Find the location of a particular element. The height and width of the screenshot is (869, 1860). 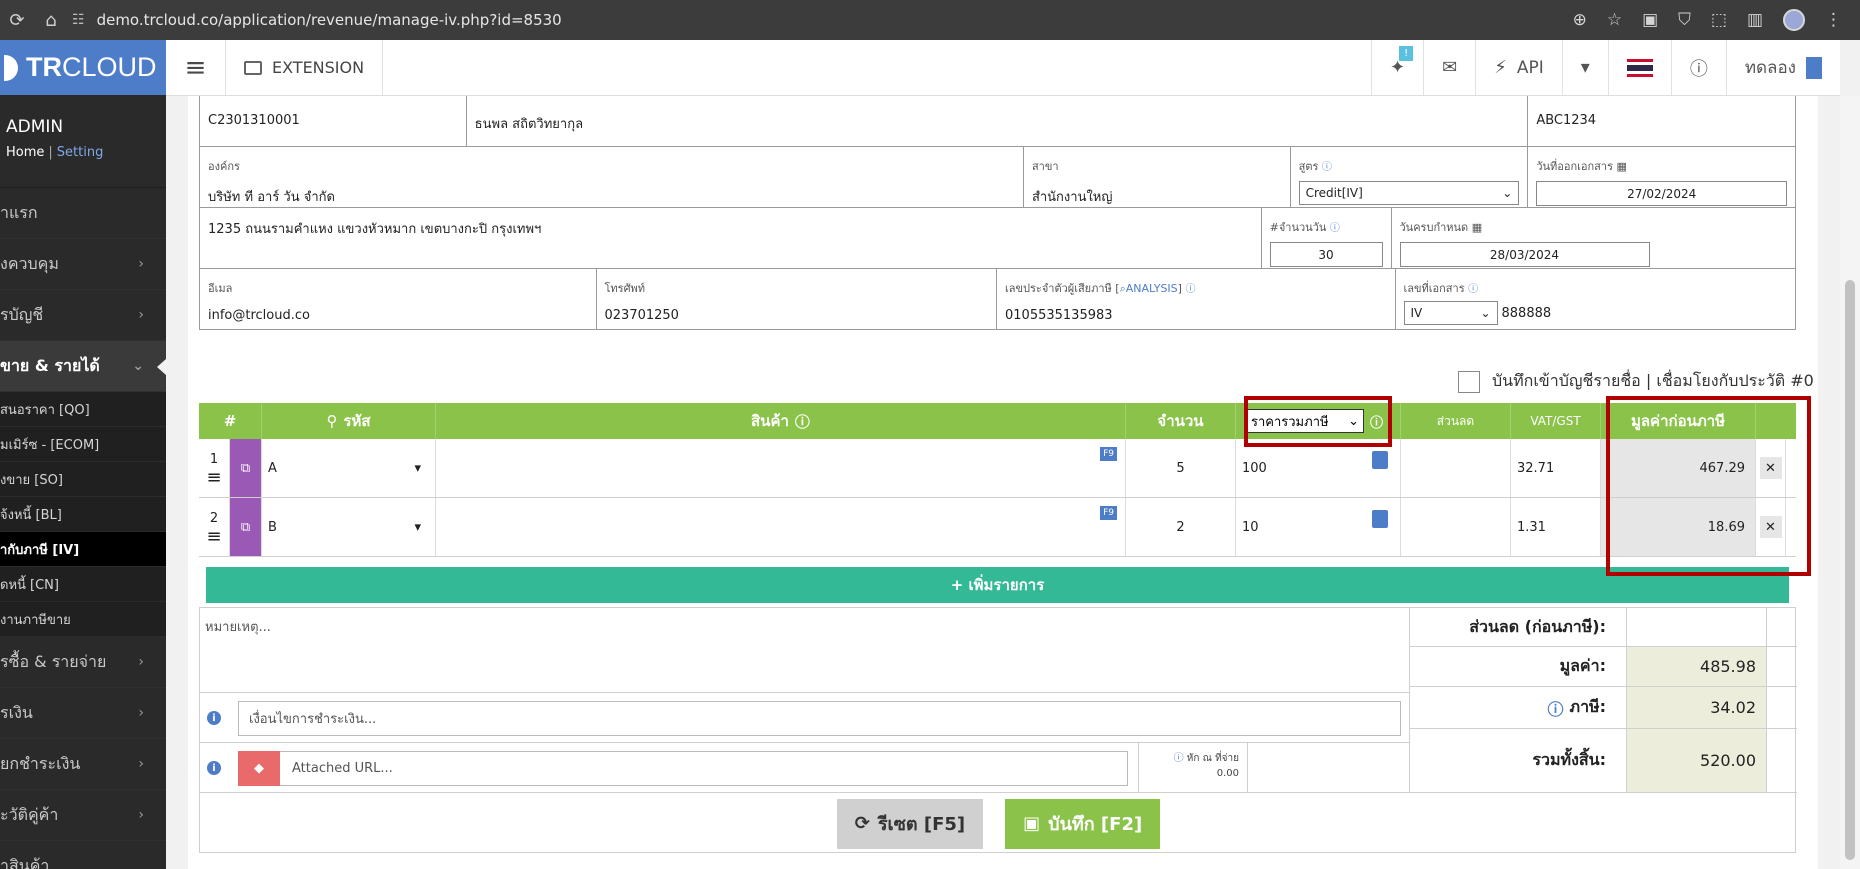

puzzle-icon: ⬚ is located at coordinates (1719, 20).